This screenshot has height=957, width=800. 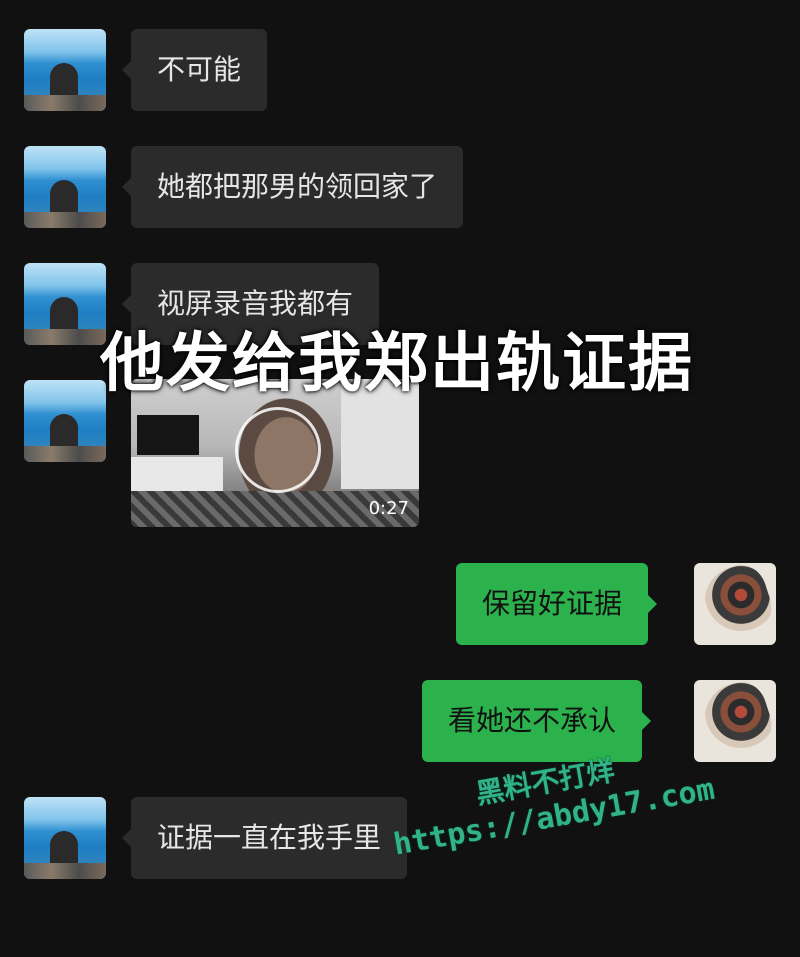 What do you see at coordinates (292, 187) in the screenshot?
I see `message-bubble: 她都把那男的领回家了` at bounding box center [292, 187].